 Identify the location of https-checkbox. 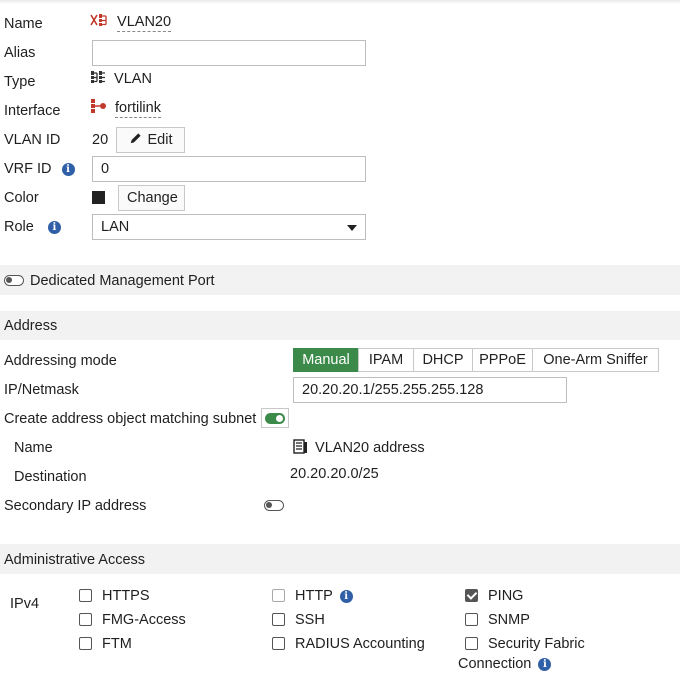
(85, 595).